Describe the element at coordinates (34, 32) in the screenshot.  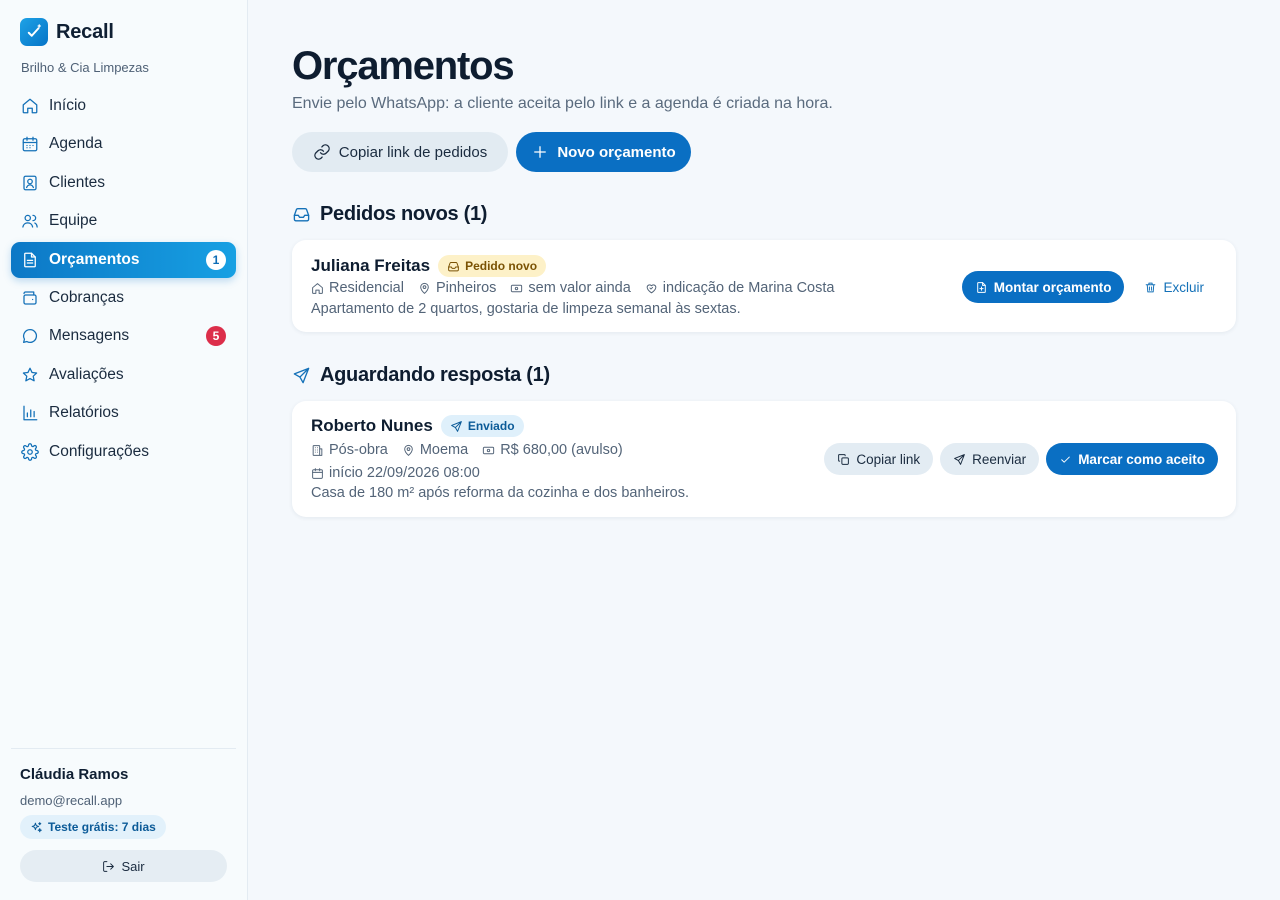
I see `logo-check-icon` at that location.